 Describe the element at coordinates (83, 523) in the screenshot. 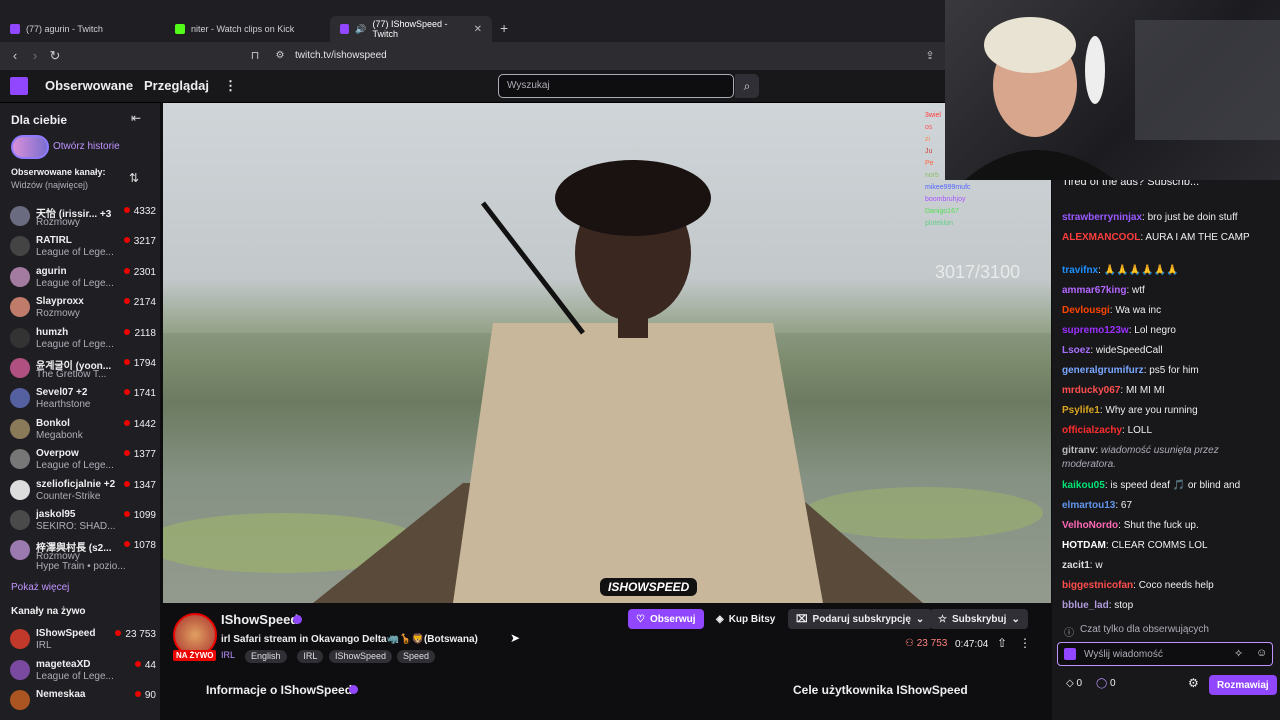

I see `sidebar-channel: jaskol95 SEKIRO: SHAD... 1099` at that location.